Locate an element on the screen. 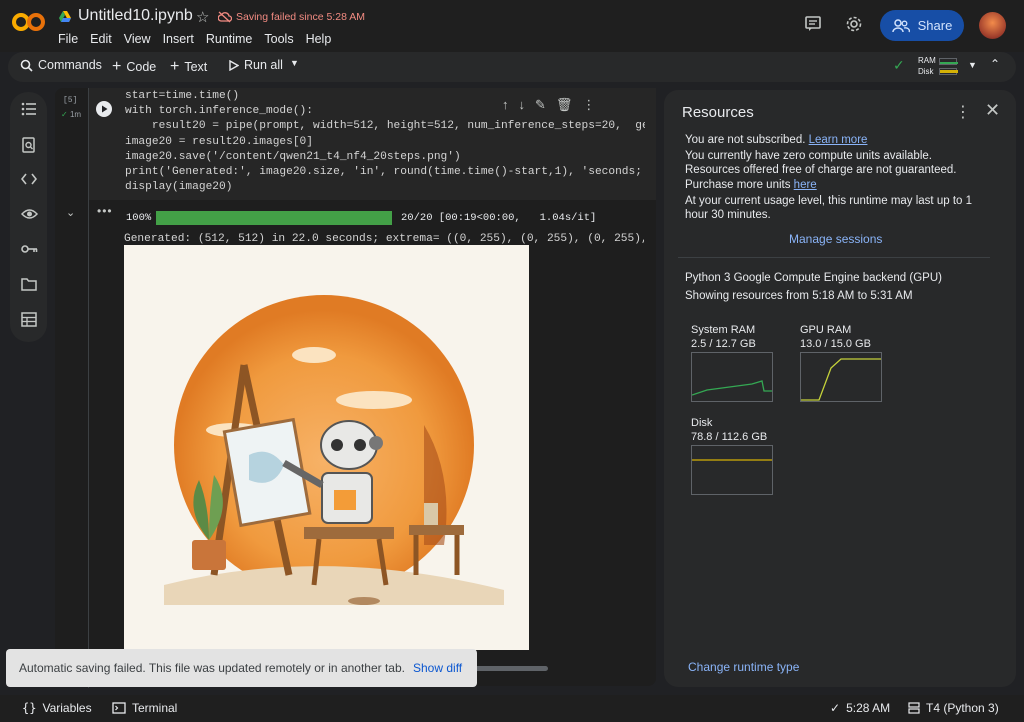  code-snippets-icon is located at coordinates (29, 181).